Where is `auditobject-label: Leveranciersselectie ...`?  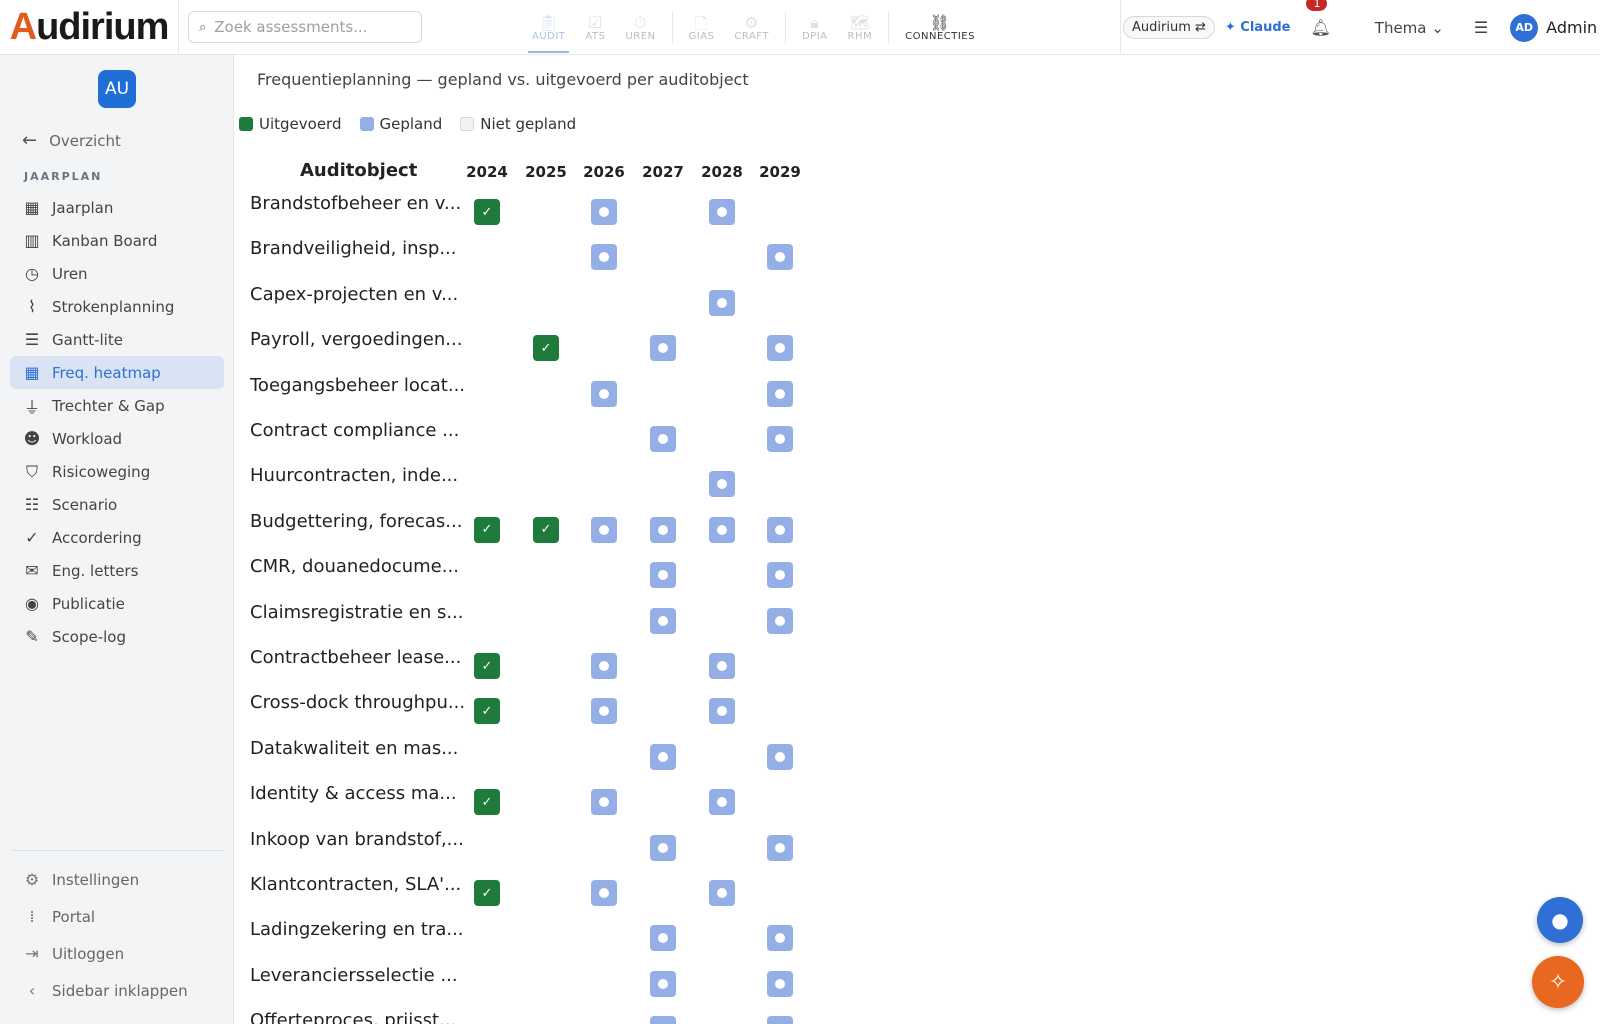
auditobject-label: Leveranciersselectie ... is located at coordinates (360, 975).